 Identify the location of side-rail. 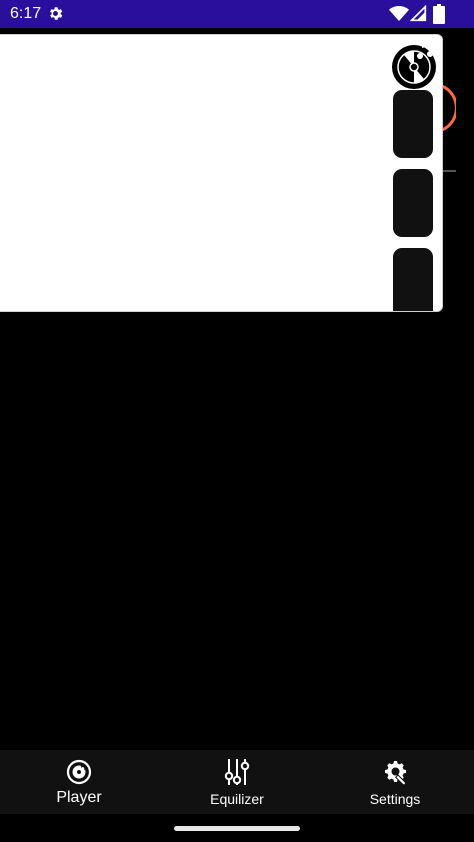
(414, 173).